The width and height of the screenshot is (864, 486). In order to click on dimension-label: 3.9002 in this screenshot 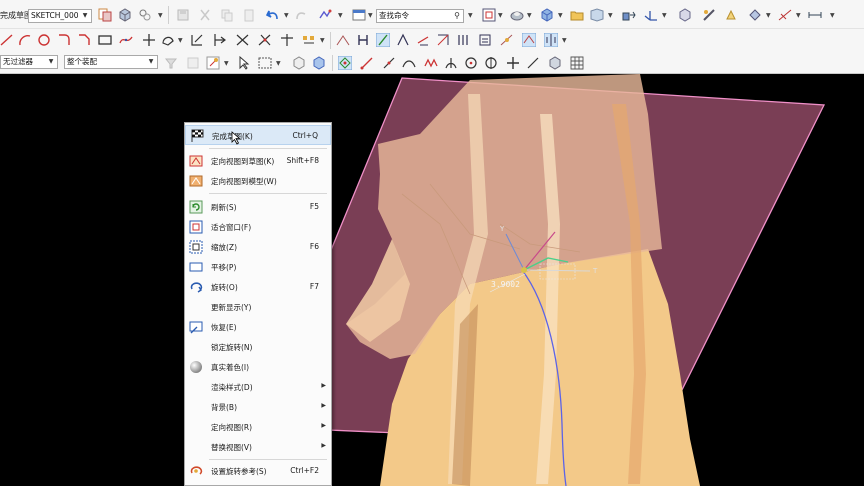, I will do `click(505, 284)`.